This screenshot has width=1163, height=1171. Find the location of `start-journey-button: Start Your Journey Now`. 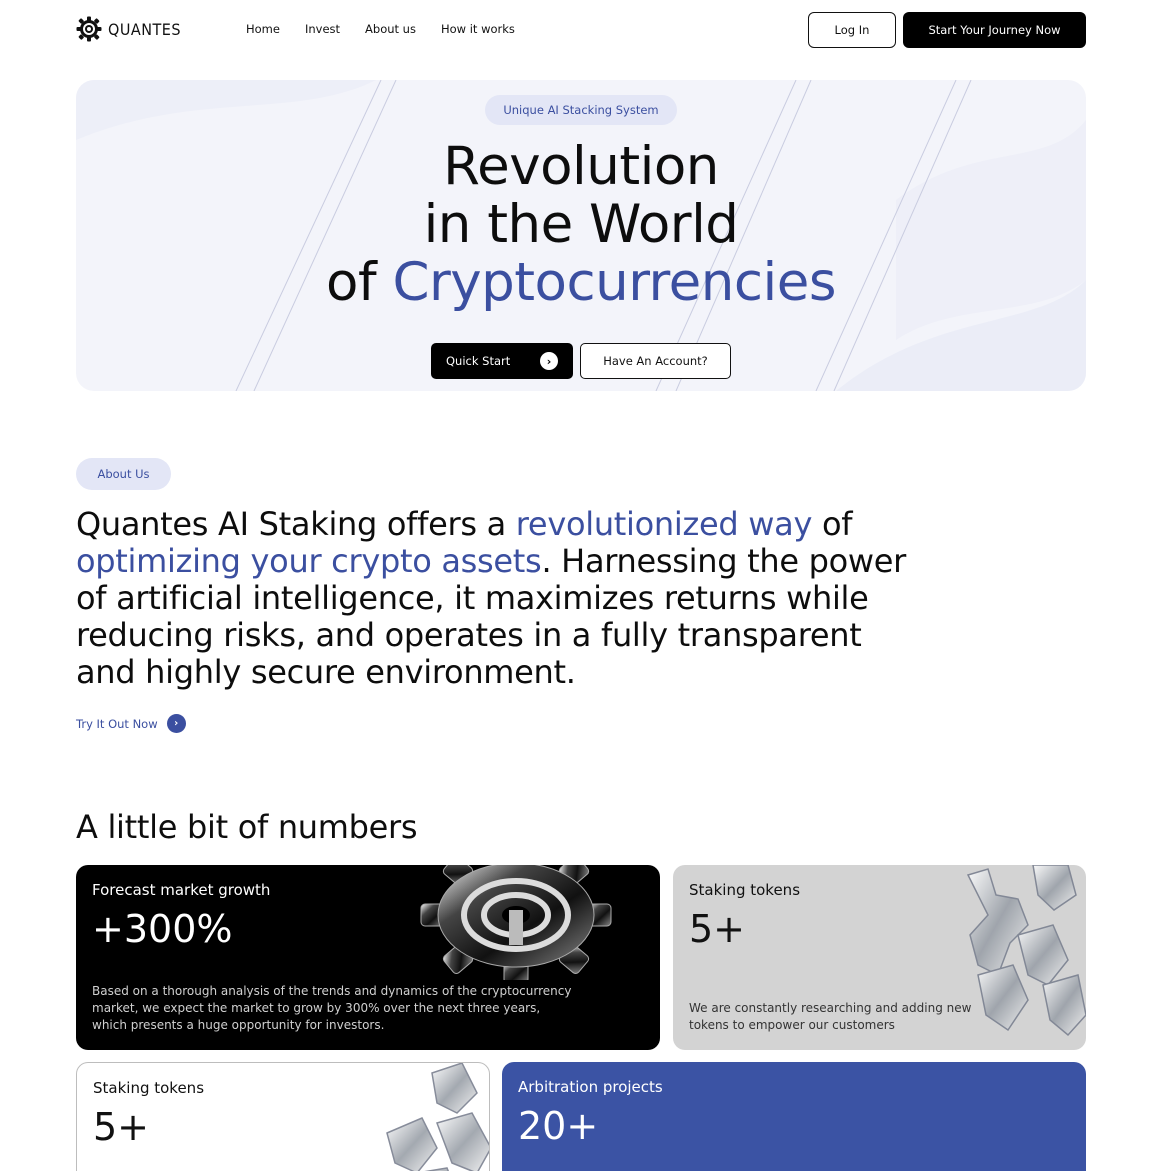

start-journey-button: Start Your Journey Now is located at coordinates (994, 30).